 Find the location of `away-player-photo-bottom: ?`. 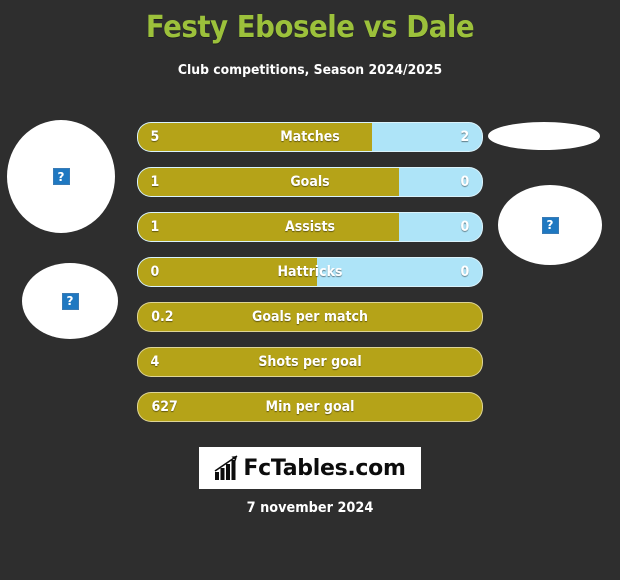

away-player-photo-bottom: ? is located at coordinates (550, 225).